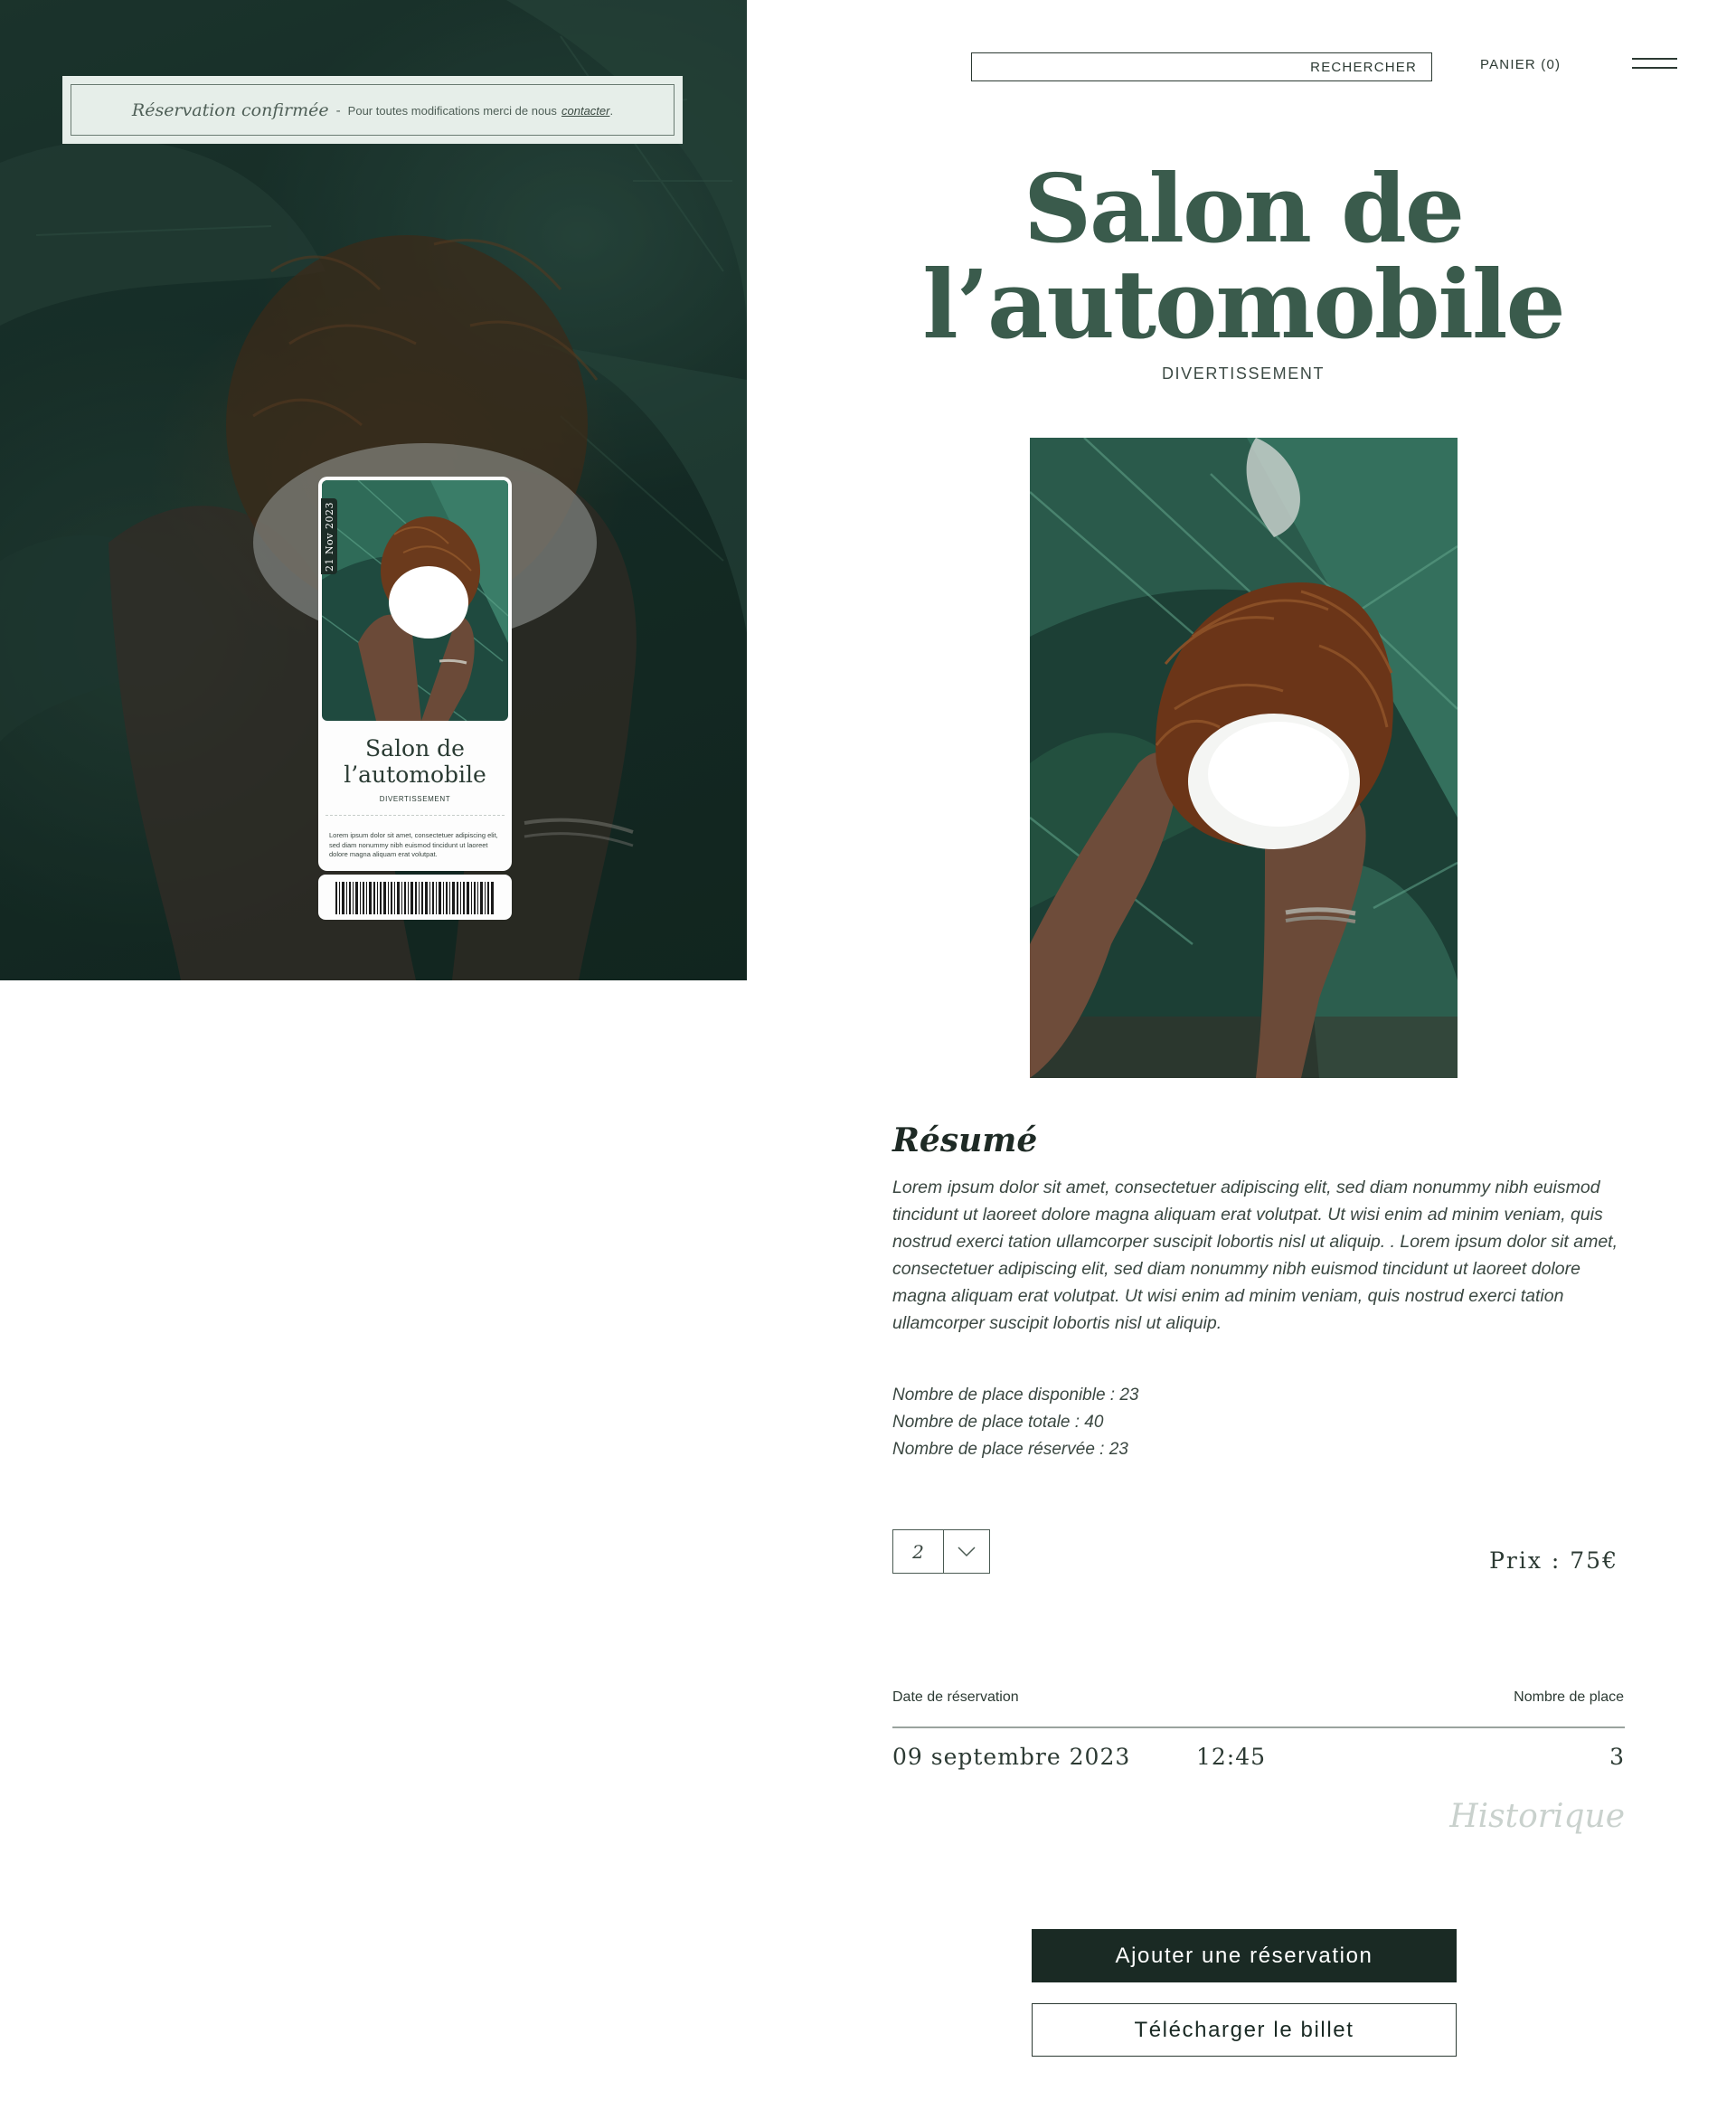  Describe the element at coordinates (1243, 304) in the screenshot. I see `page-title-line2: l’automobile` at that location.